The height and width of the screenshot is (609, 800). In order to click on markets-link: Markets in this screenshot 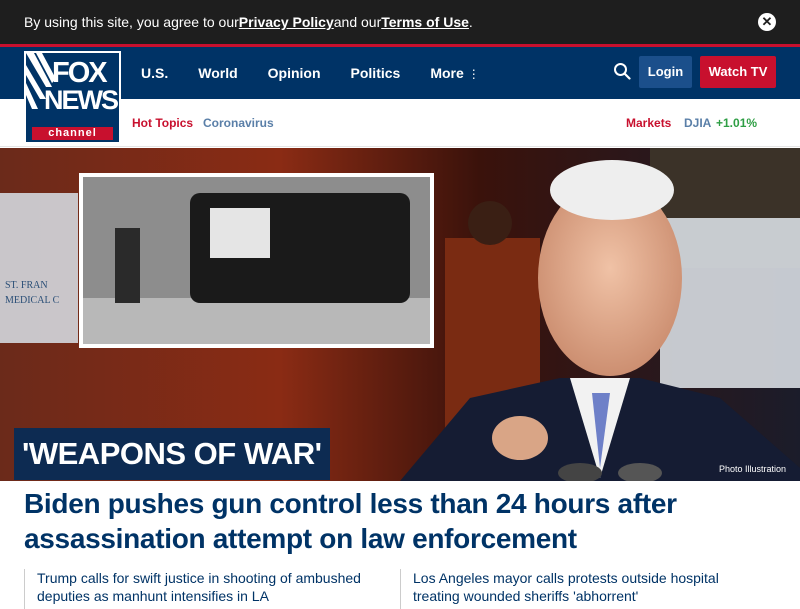, I will do `click(648, 123)`.